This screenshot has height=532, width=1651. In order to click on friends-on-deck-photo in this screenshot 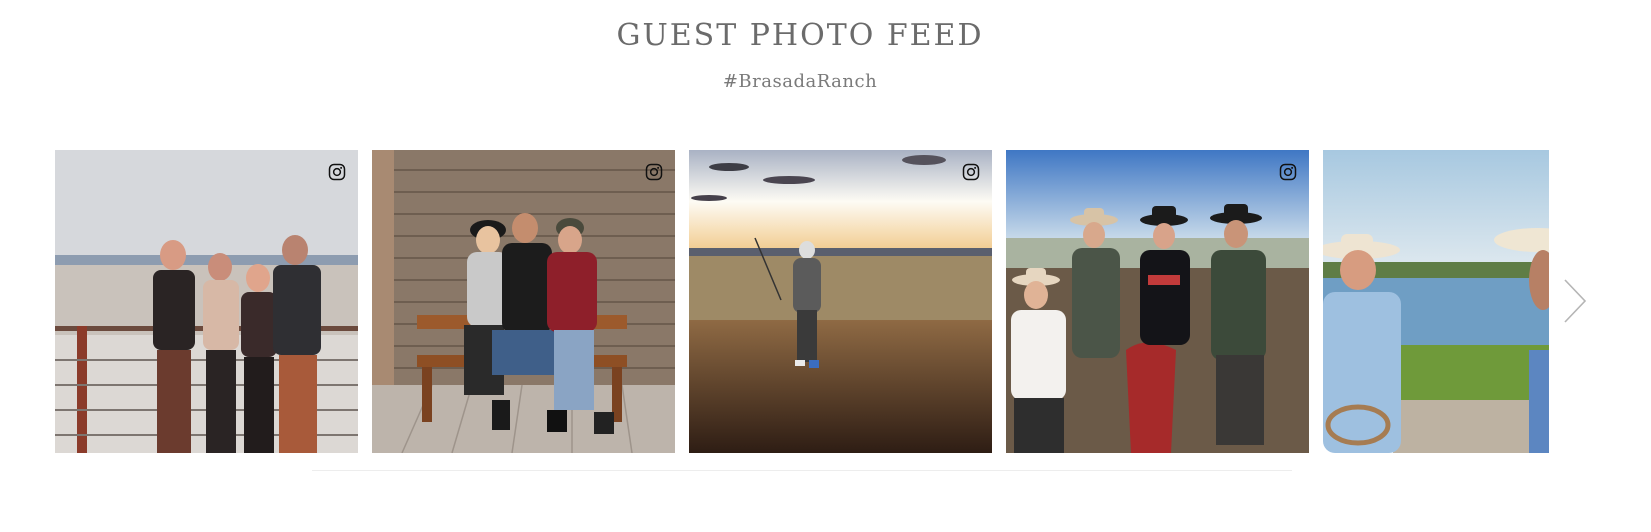, I will do `click(206, 301)`.